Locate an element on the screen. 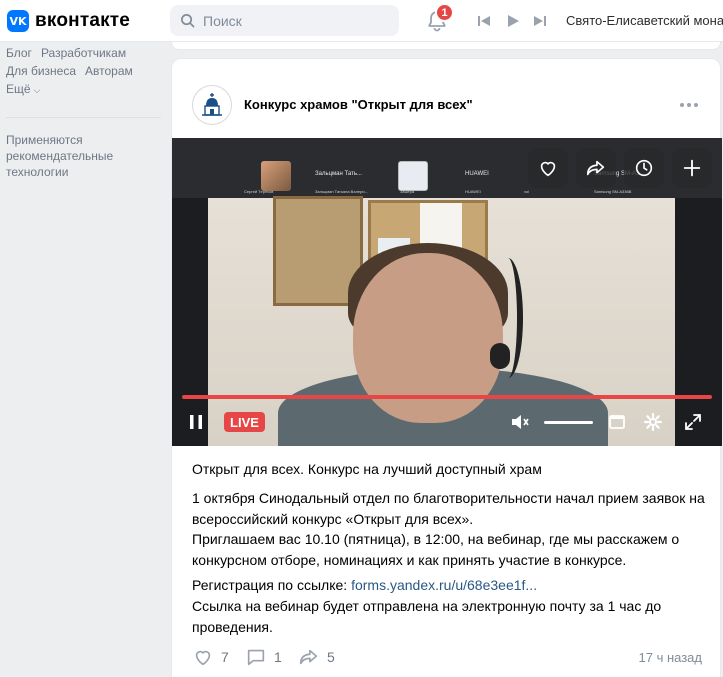 The height and width of the screenshot is (677, 723). vk-logo-text: вконтакте is located at coordinates (83, 20).